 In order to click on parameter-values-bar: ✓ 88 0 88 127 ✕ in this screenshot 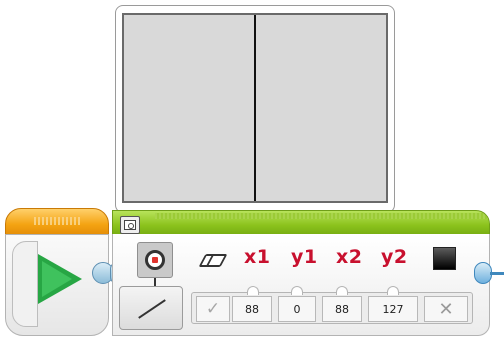, I will do `click(332, 305)`.